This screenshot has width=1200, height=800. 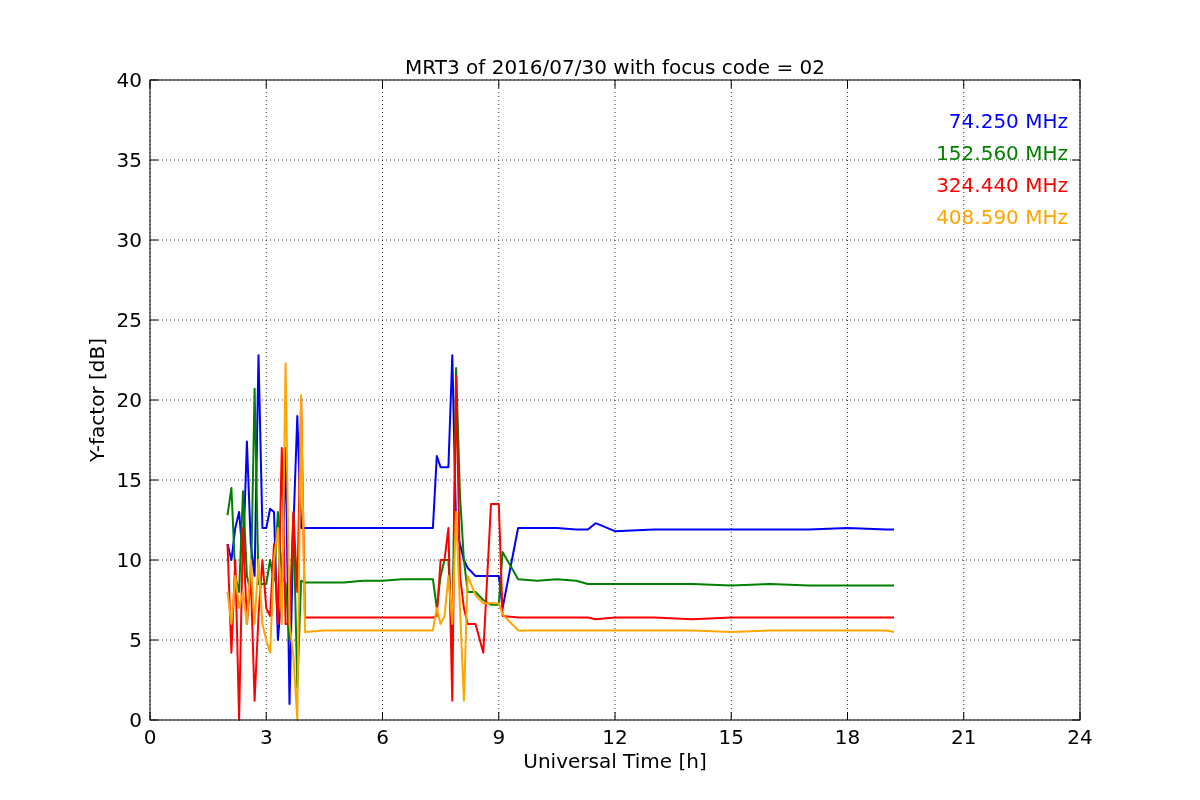 I want to click on x-tick-label: 12, so click(x=615, y=737).